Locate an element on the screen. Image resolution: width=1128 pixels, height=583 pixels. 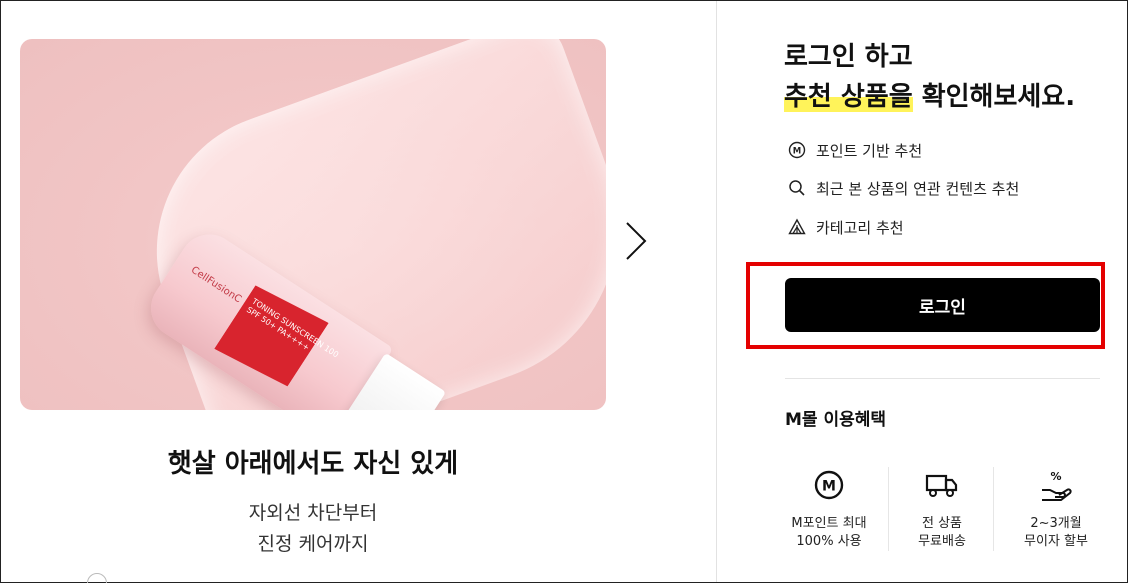
feature-label: 카테고리 추천 is located at coordinates (860, 227).